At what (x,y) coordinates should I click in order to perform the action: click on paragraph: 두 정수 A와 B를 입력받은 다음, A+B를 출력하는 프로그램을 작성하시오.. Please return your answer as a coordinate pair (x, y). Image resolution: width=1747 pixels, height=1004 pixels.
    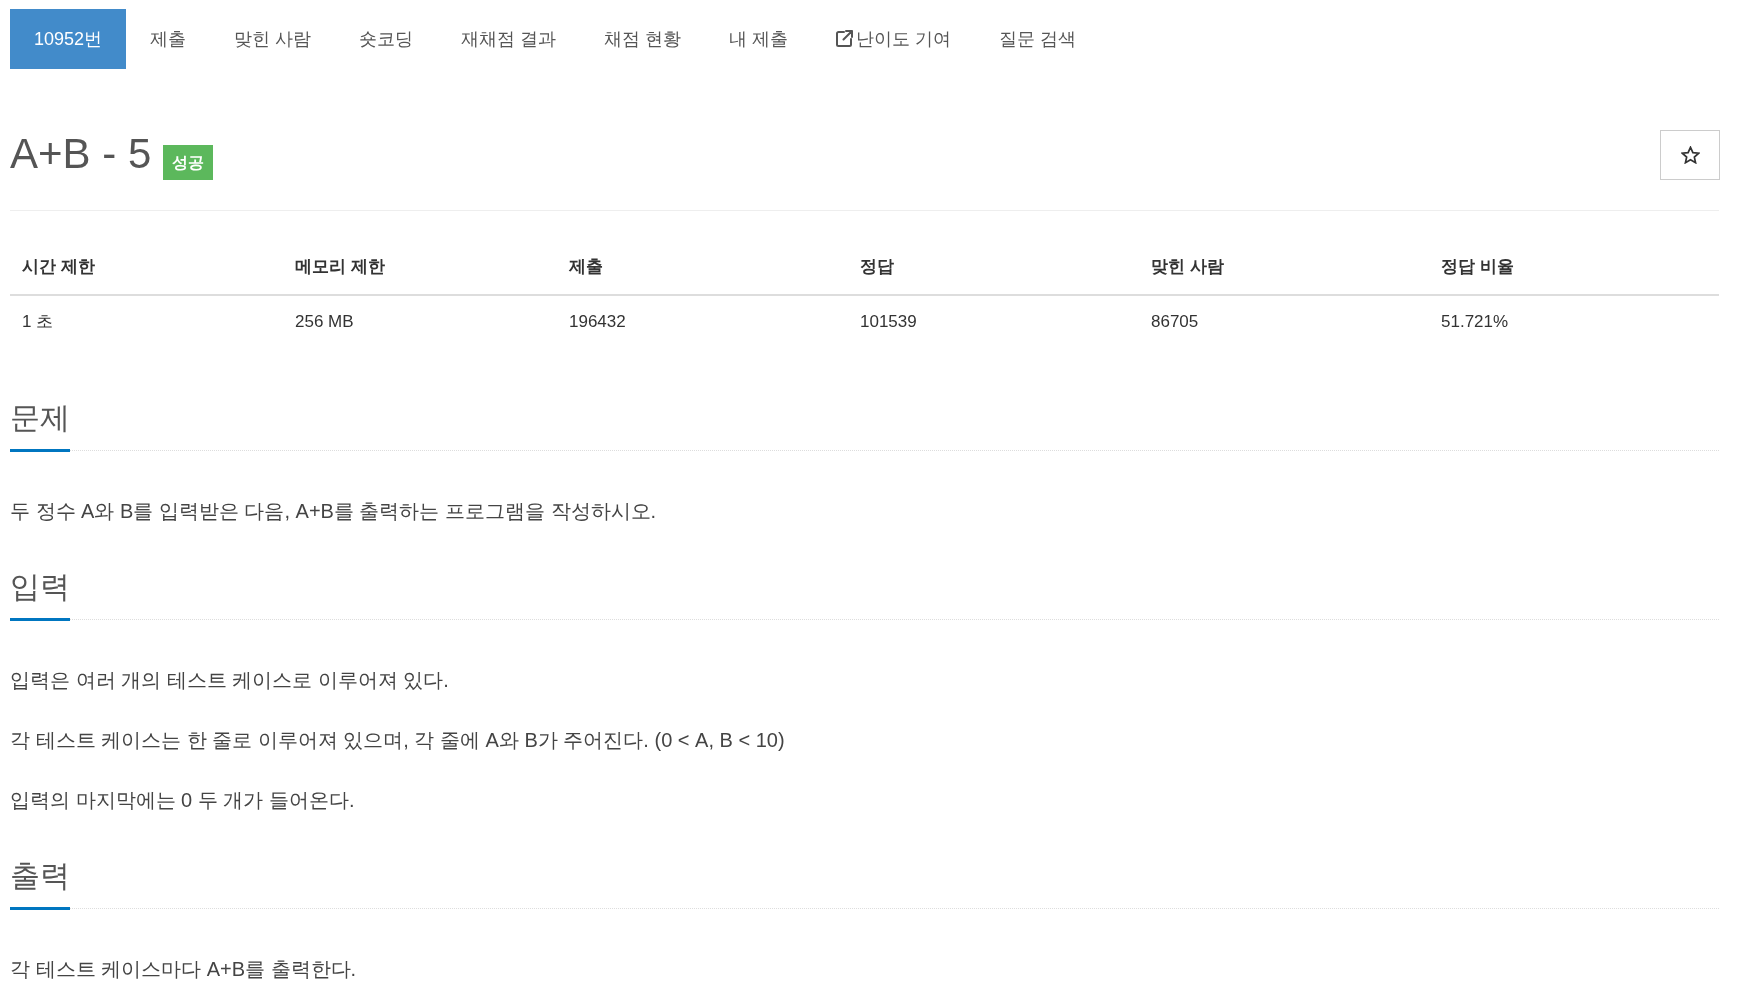
    Looking at the image, I should click on (334, 511).